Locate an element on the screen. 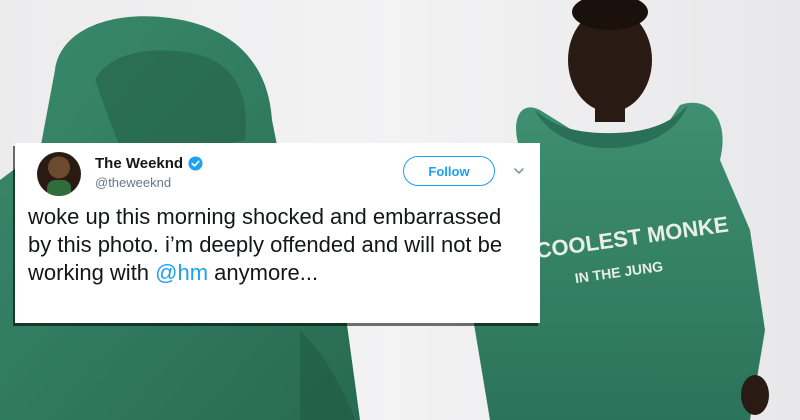  mention-link: @hm is located at coordinates (181, 272).